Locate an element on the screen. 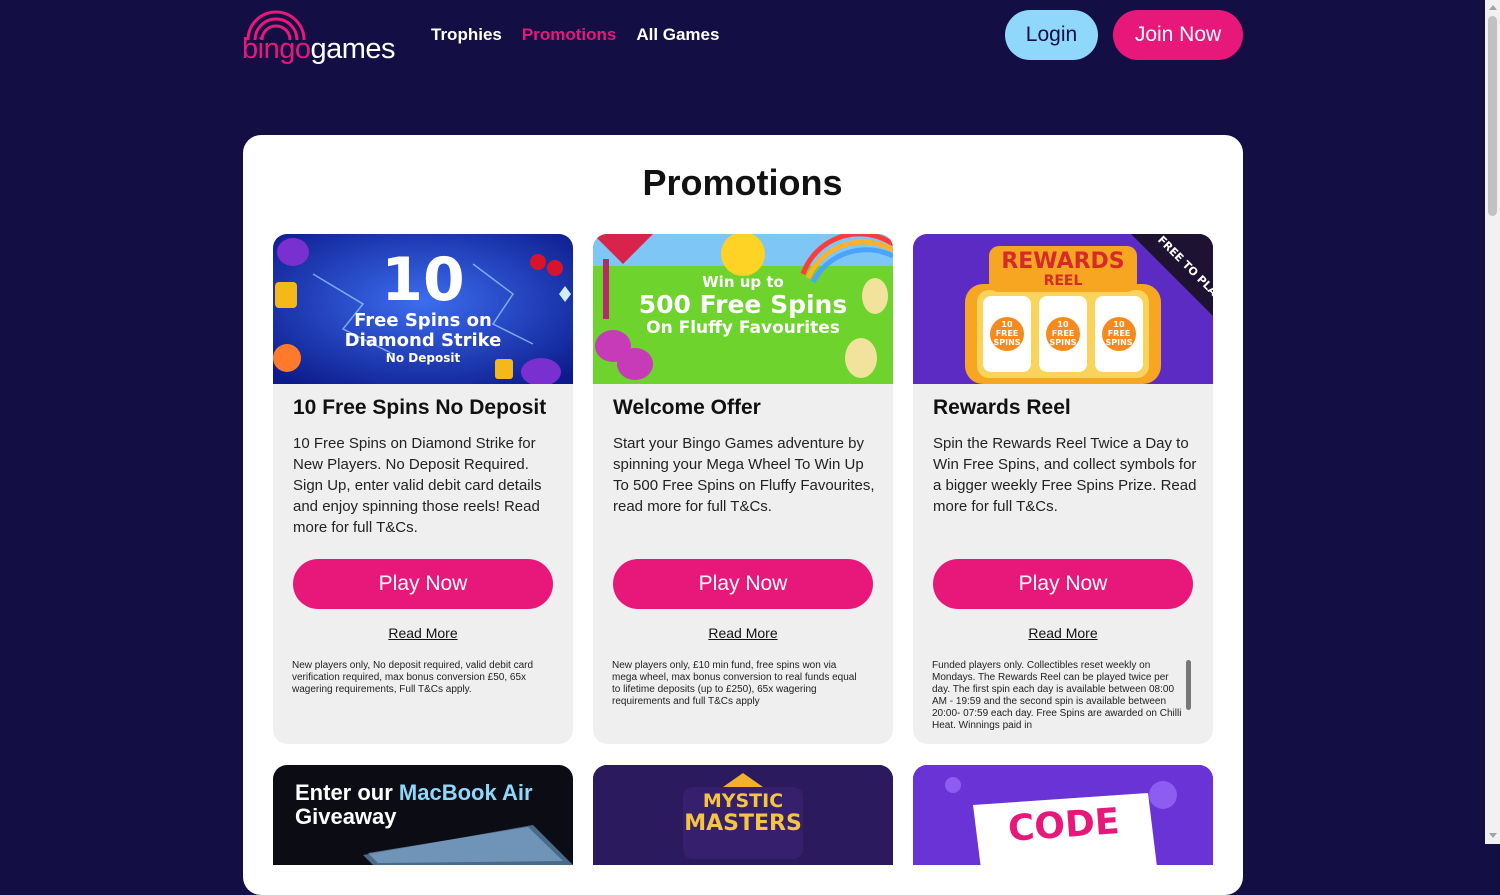 The height and width of the screenshot is (895, 1500). nav-trophies: Trophies is located at coordinates (466, 35).